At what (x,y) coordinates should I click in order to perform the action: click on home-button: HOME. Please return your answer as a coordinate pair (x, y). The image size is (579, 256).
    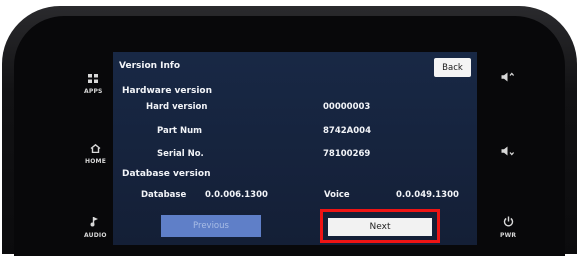
    Looking at the image, I should click on (95, 151).